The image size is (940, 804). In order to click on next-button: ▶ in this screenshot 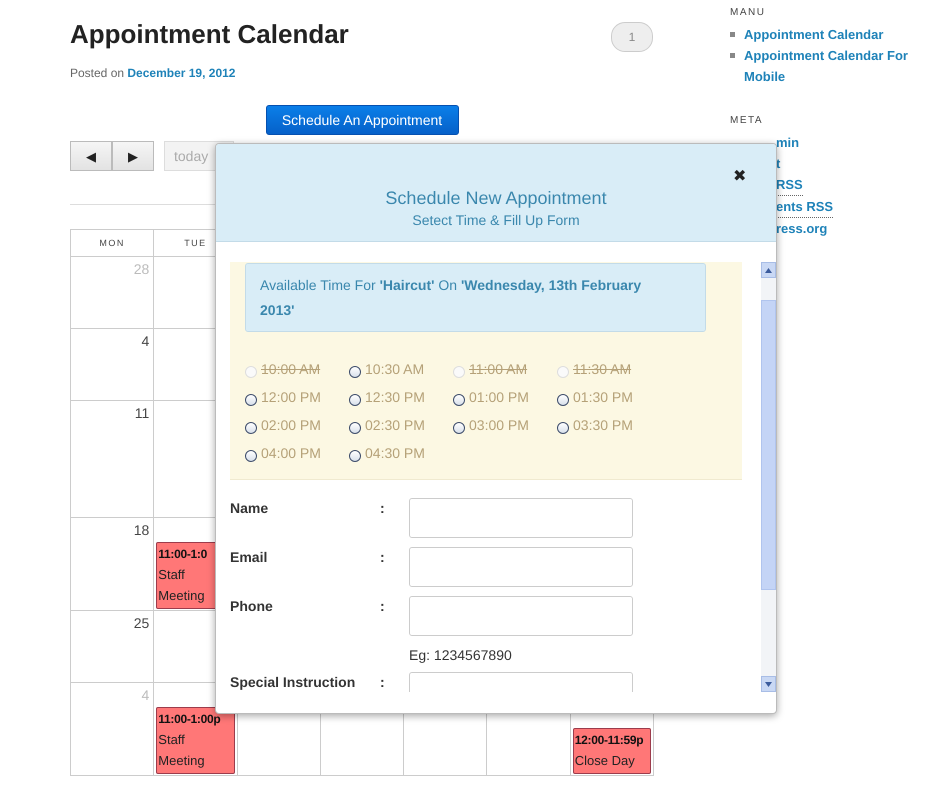, I will do `click(133, 156)`.